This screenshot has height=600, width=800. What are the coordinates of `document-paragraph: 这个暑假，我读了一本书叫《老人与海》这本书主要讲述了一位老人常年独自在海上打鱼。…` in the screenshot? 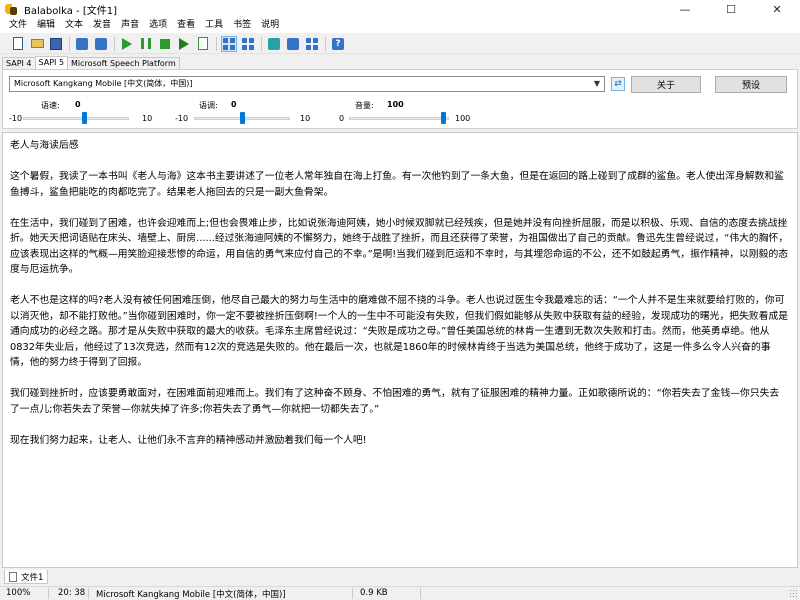 It's located at (397, 184).